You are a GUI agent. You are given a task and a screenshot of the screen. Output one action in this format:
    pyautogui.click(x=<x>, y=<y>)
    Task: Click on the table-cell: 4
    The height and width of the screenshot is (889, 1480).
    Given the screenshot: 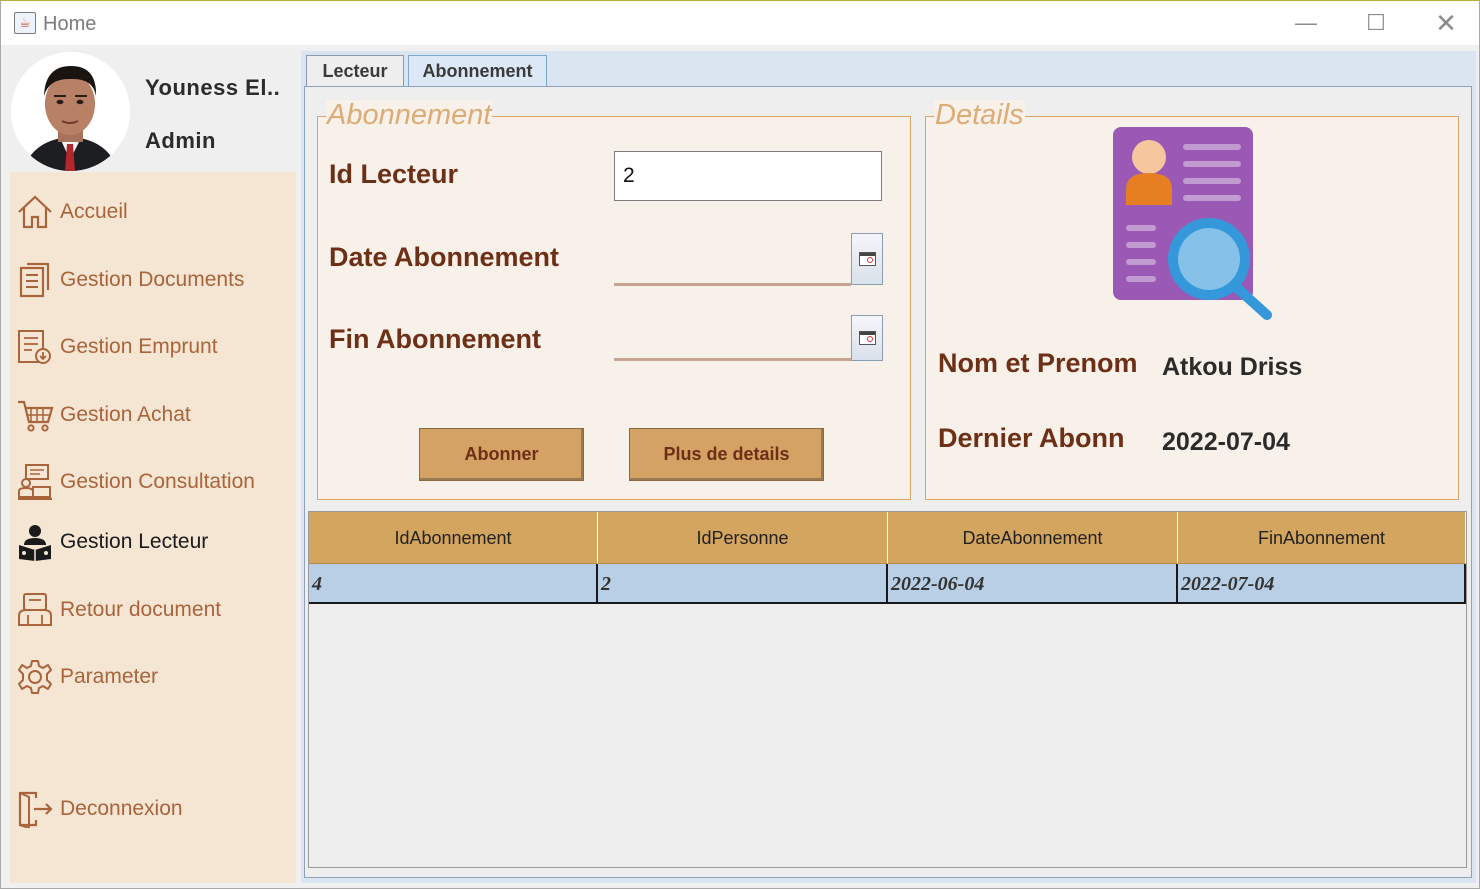 What is the action you would take?
    pyautogui.click(x=453, y=584)
    